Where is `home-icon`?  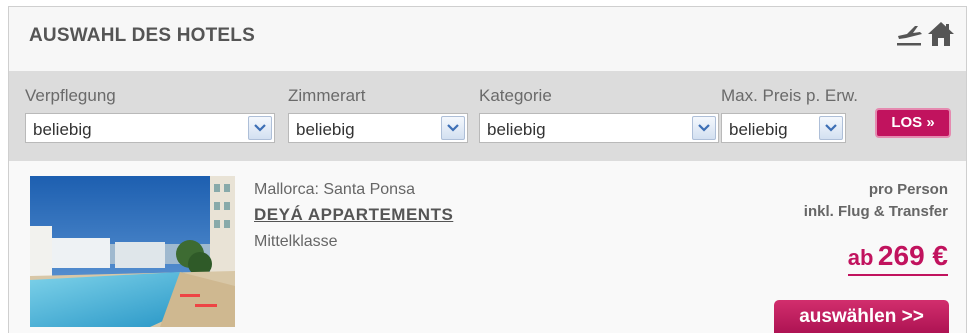
home-icon is located at coordinates (941, 34).